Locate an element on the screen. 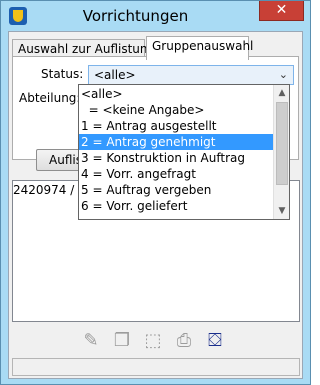 The image size is (320, 385). status-label: Status: is located at coordinates (62, 74).